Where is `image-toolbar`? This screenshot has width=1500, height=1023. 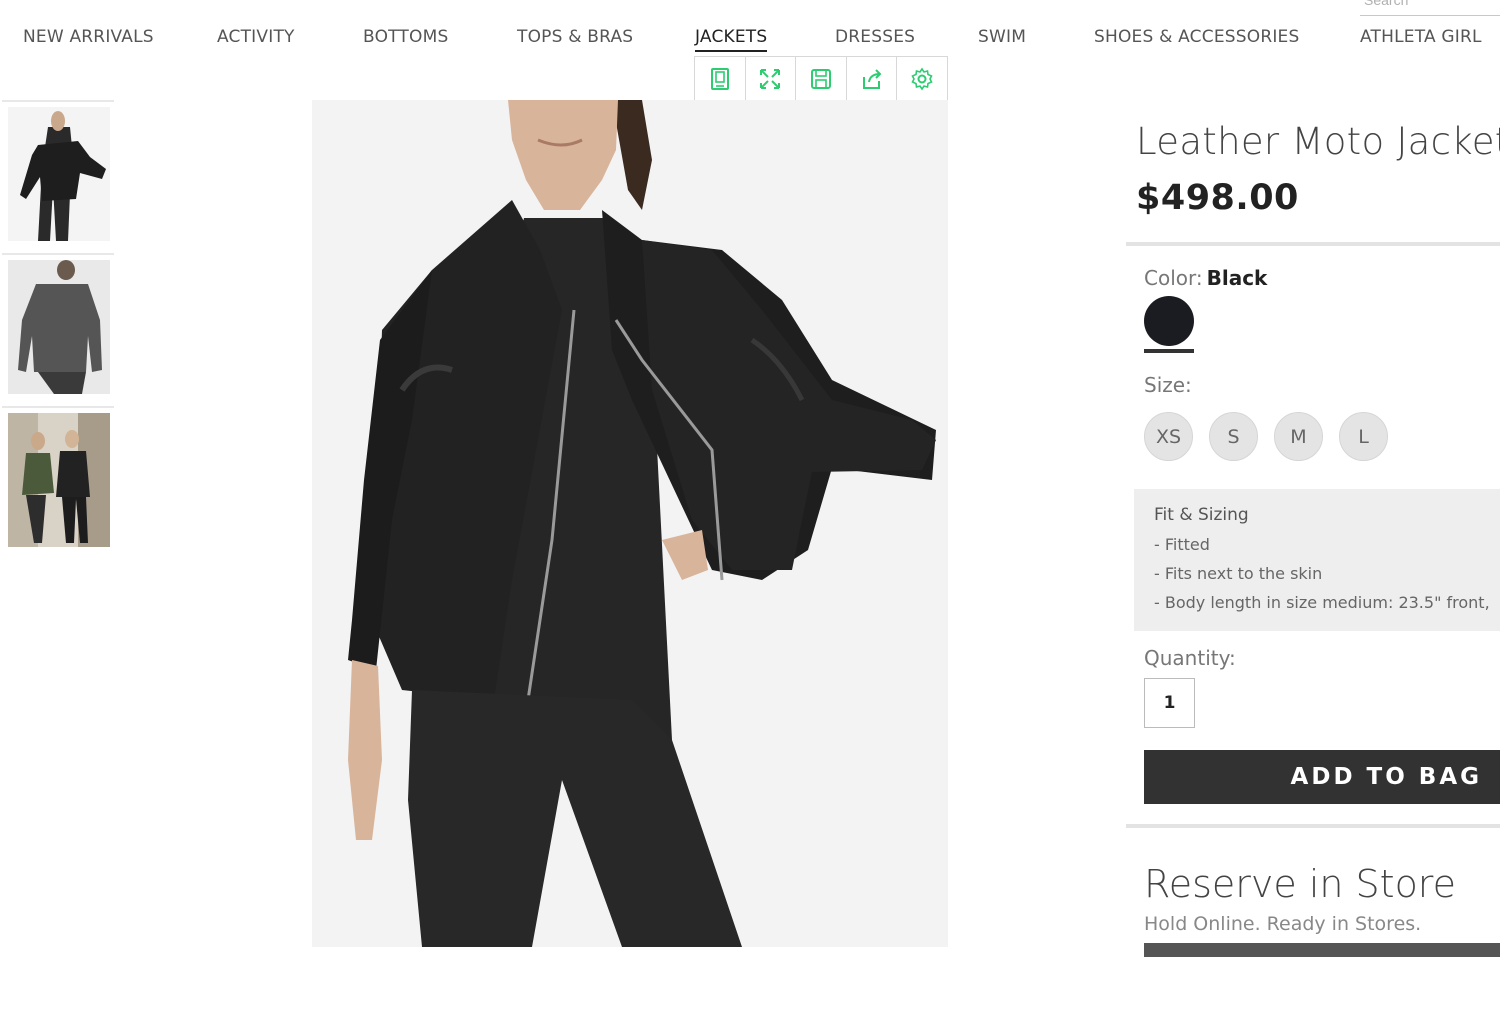
image-toolbar is located at coordinates (821, 78).